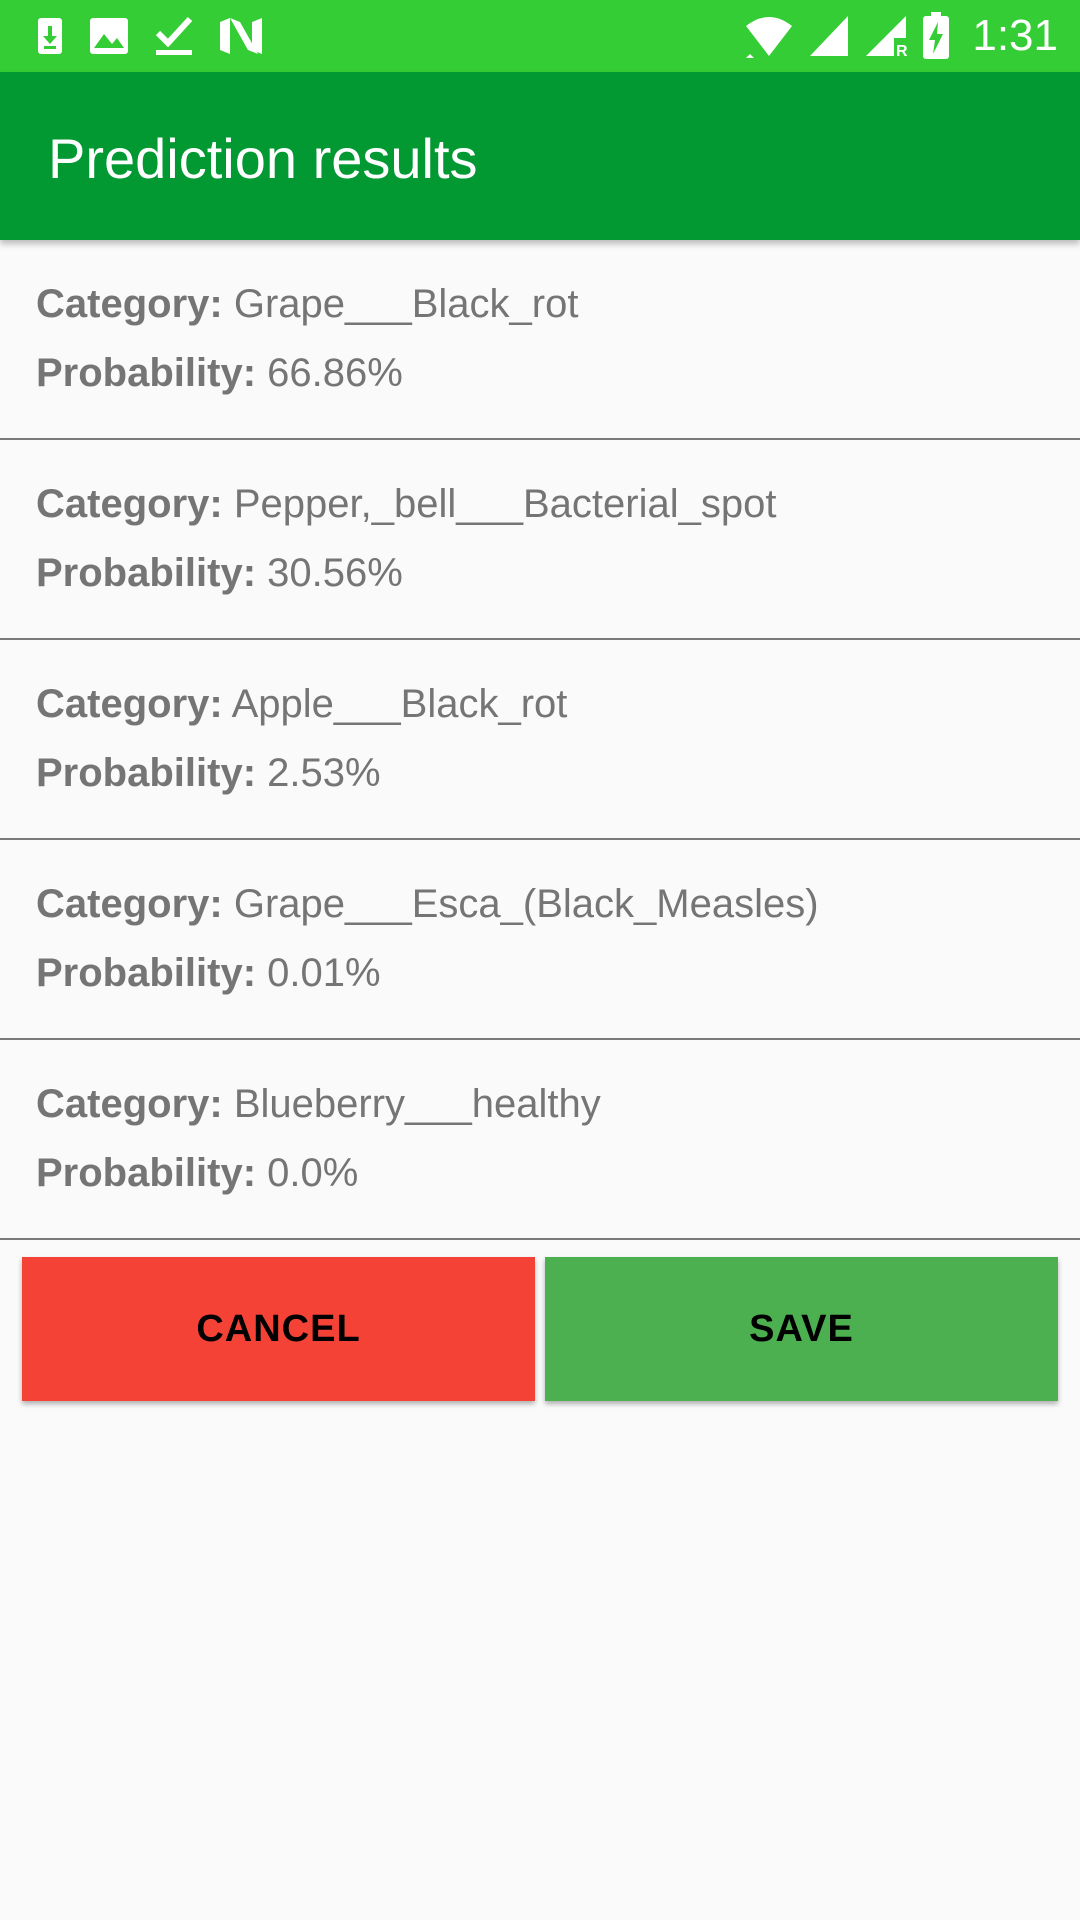 This screenshot has height=1920, width=1080. Describe the element at coordinates (241, 36) in the screenshot. I see `n-logo-icon` at that location.